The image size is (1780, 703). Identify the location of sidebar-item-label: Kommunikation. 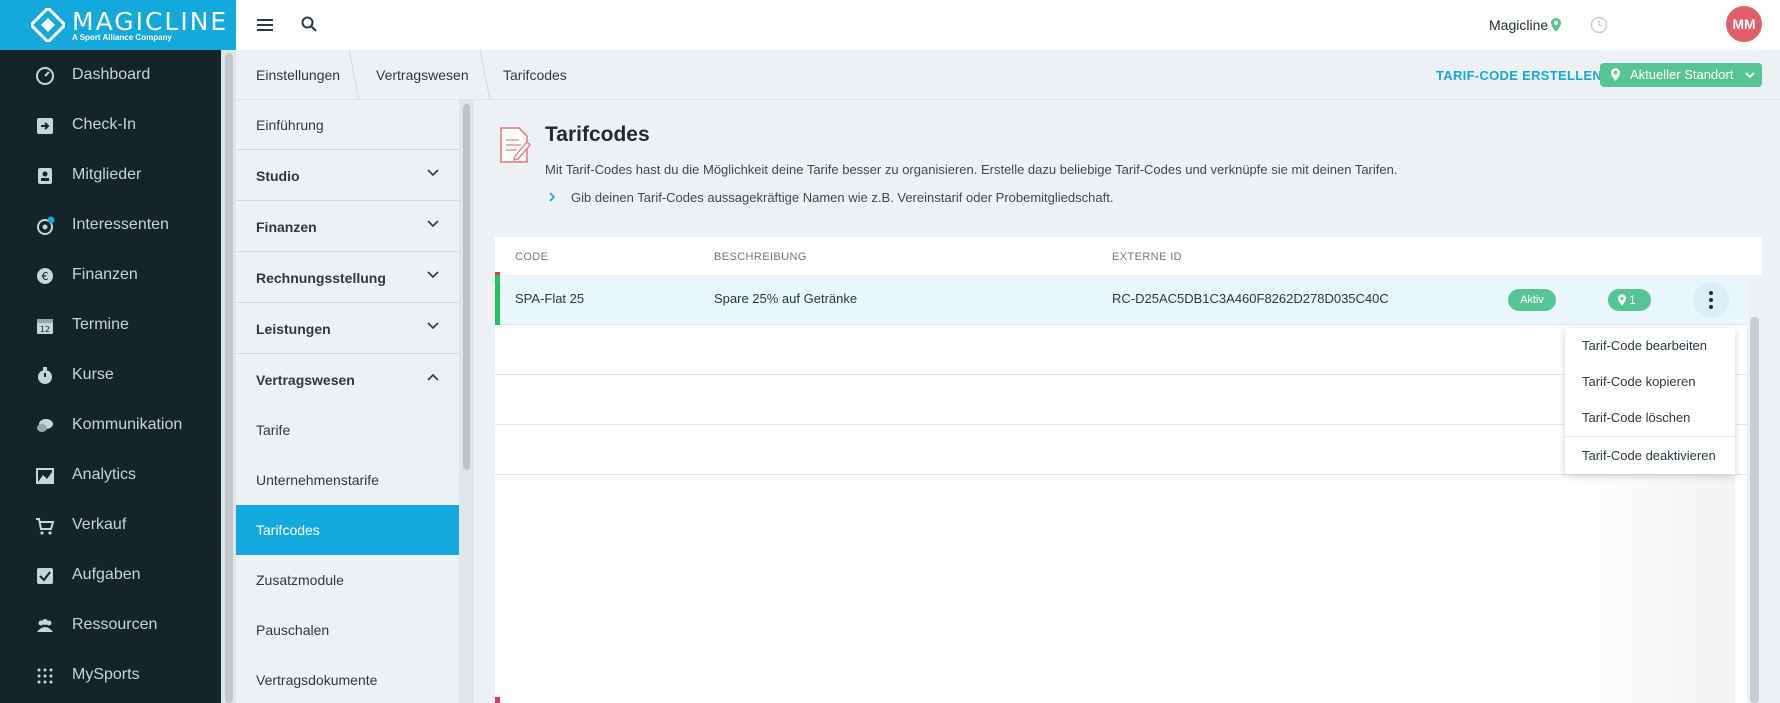
(127, 424).